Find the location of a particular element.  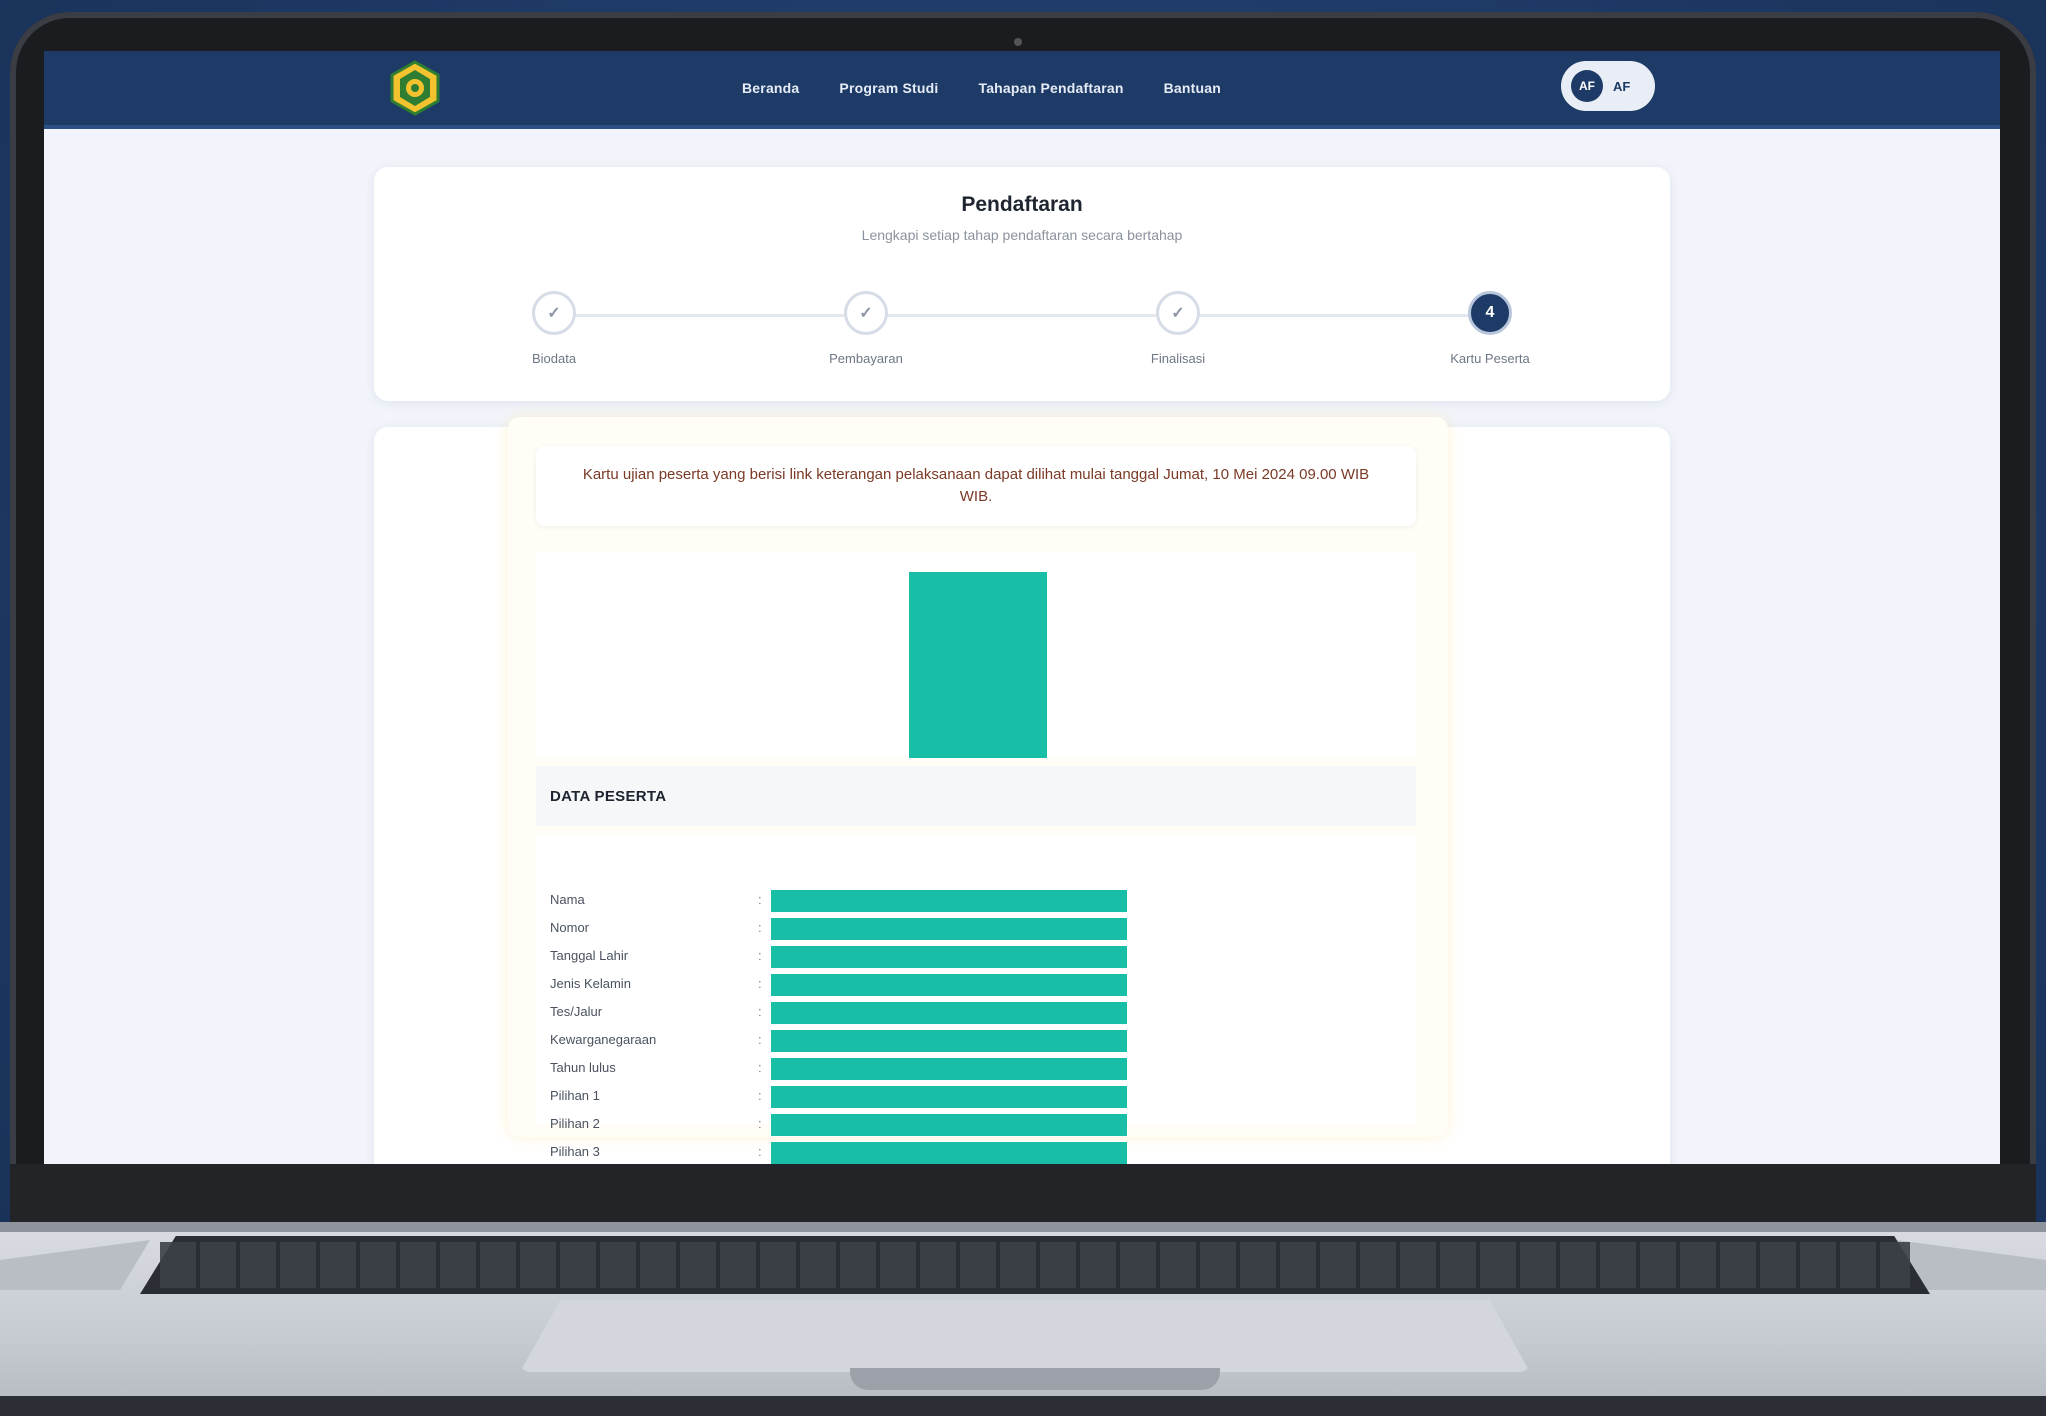

table-row: Pilihan 1 : is located at coordinates (976, 1097).